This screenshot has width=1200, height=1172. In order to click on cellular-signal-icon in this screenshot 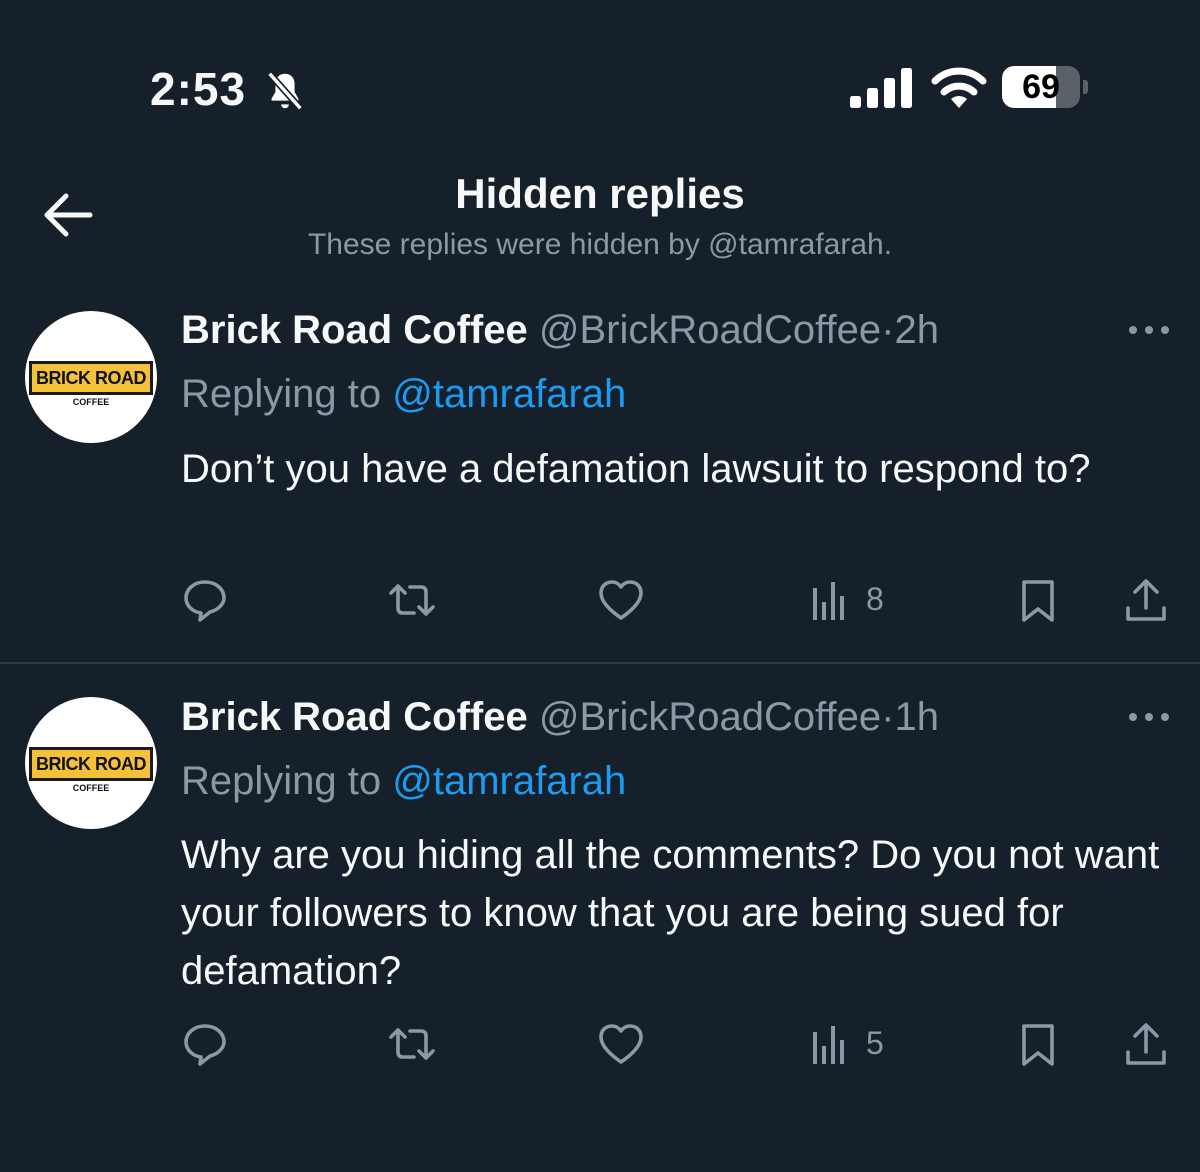, I will do `click(881, 88)`.